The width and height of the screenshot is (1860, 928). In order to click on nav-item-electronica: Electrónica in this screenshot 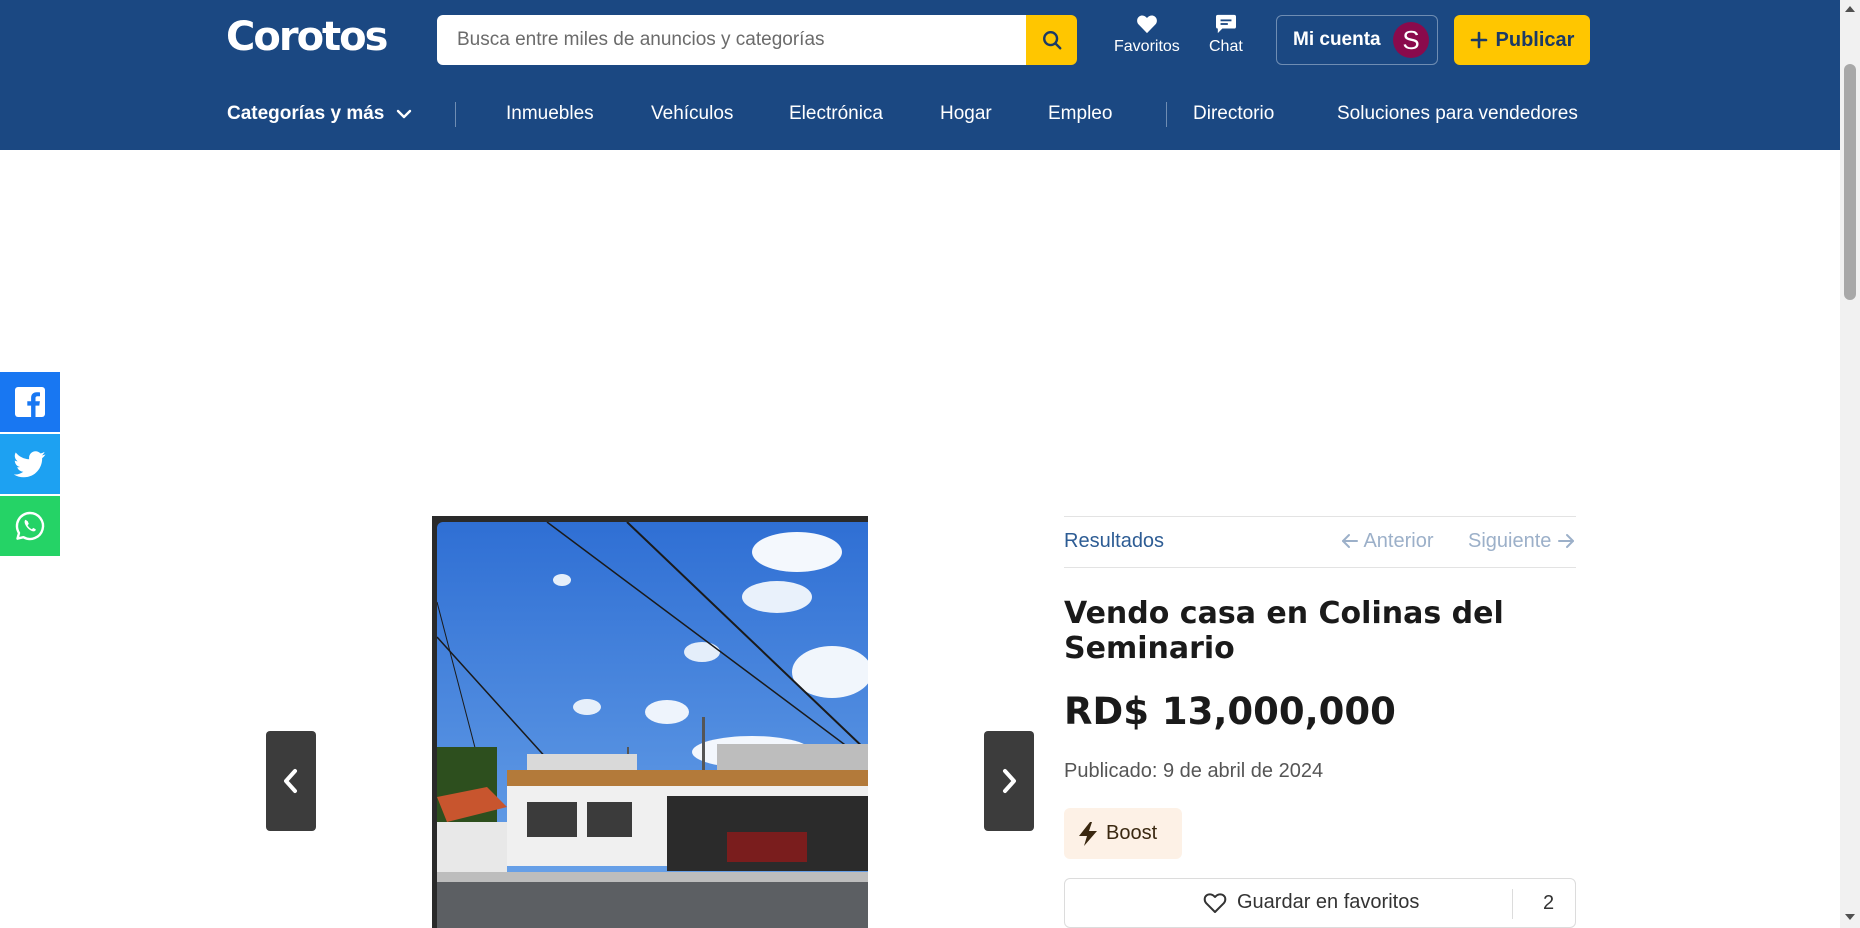, I will do `click(836, 114)`.